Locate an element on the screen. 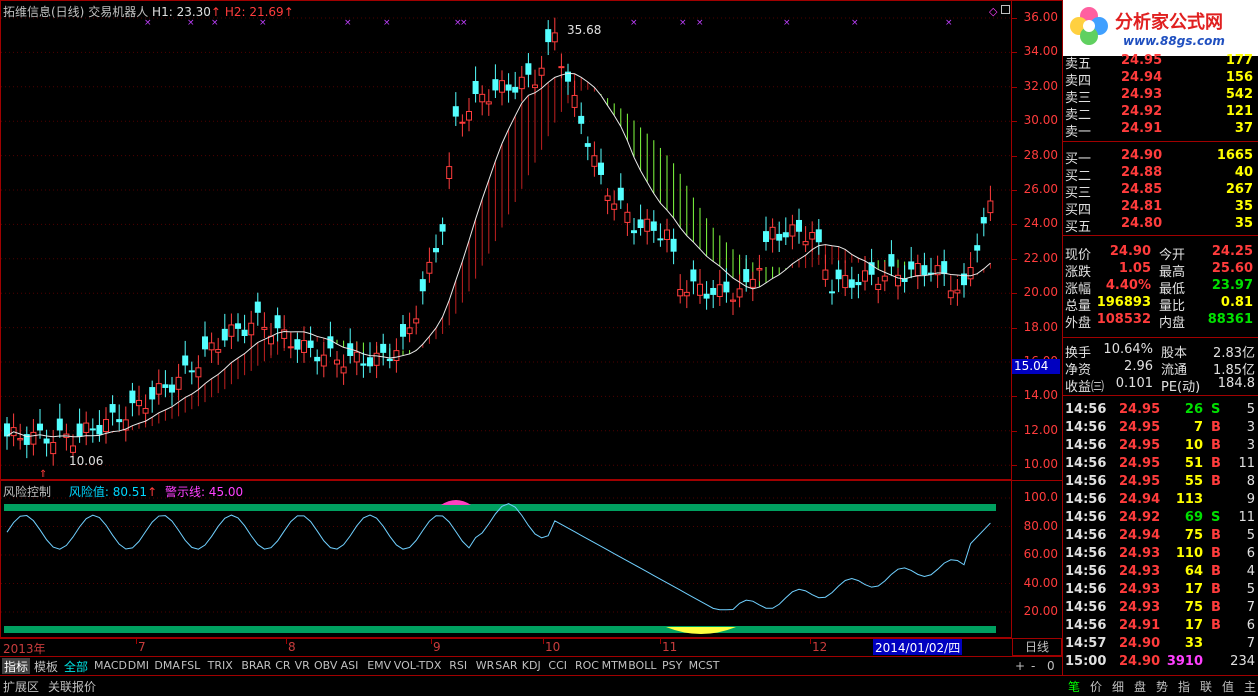 The image size is (1258, 696). panel-tab-7: 值 is located at coordinates (1228, 686).